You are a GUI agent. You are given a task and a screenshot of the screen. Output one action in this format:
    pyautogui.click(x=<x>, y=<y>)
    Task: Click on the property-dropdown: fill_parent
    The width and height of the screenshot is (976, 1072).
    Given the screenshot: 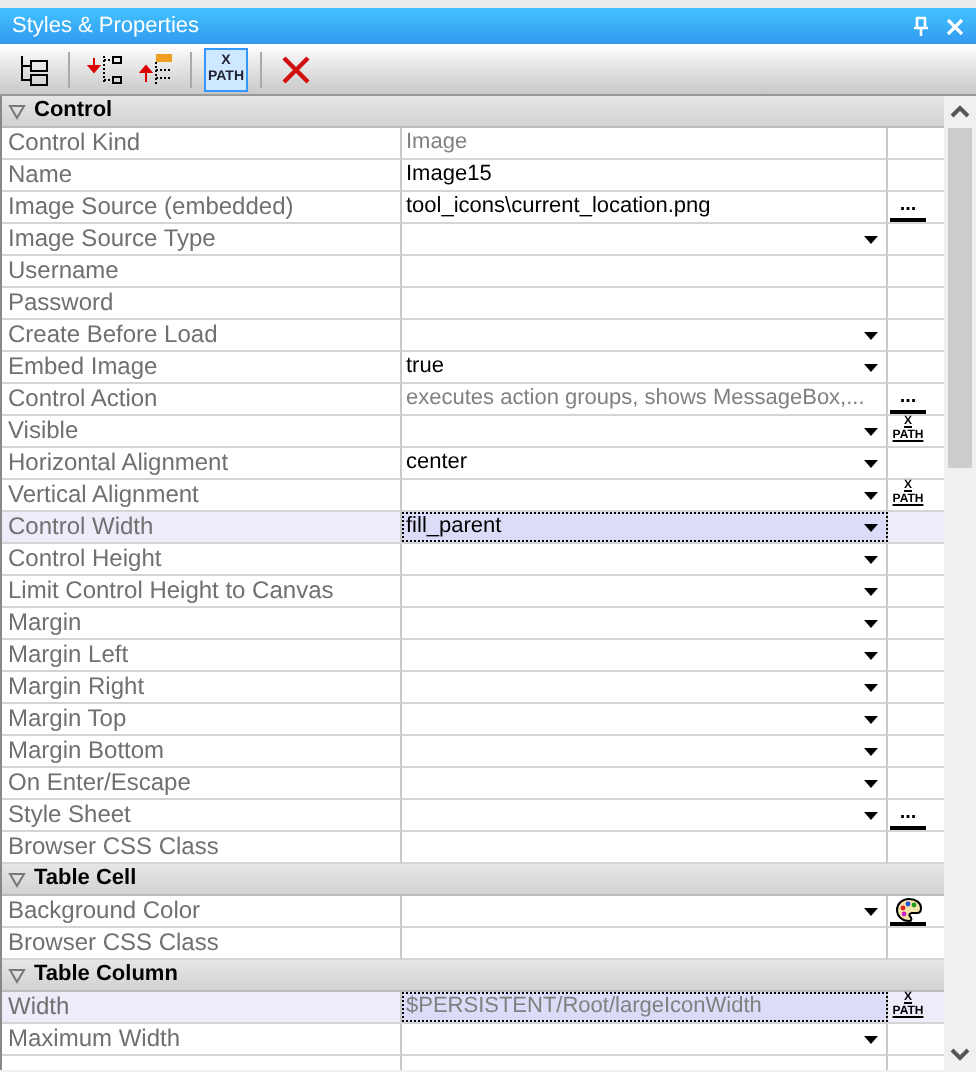 What is the action you would take?
    pyautogui.click(x=645, y=527)
    